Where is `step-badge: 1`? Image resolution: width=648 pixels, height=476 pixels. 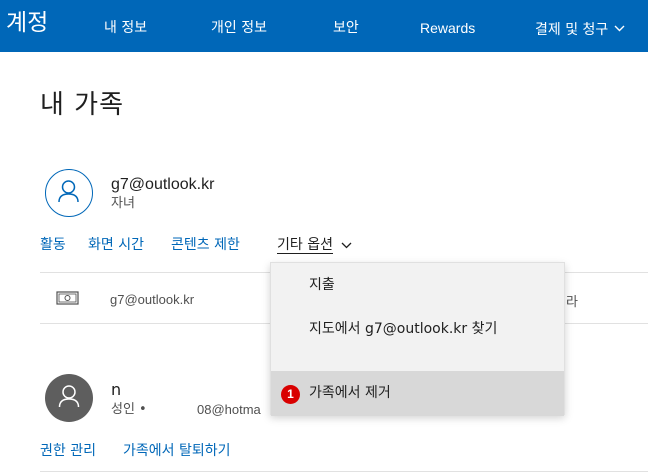 step-badge: 1 is located at coordinates (290, 394).